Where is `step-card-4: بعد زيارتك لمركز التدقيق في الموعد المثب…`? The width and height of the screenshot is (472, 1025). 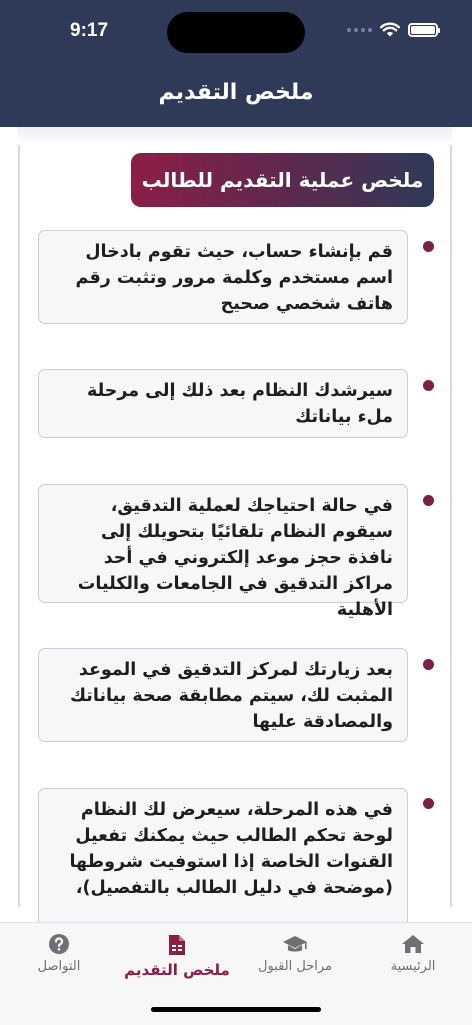
step-card-4: بعد زيارتك لمركز التدقيق في الموعد المثب… is located at coordinates (223, 695).